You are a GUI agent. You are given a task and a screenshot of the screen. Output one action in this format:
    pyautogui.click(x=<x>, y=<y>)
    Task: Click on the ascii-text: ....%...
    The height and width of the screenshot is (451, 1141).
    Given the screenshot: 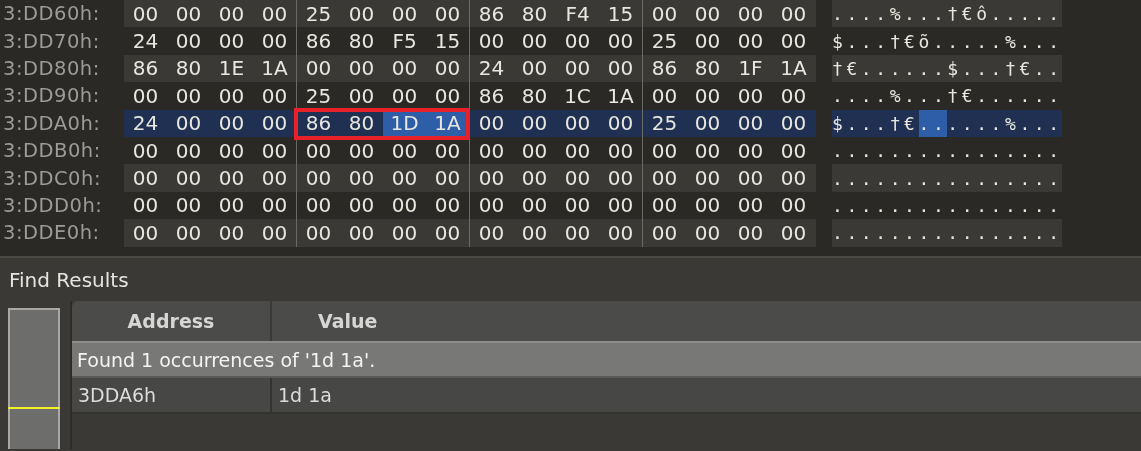 What is the action you would take?
    pyautogui.click(x=1005, y=123)
    